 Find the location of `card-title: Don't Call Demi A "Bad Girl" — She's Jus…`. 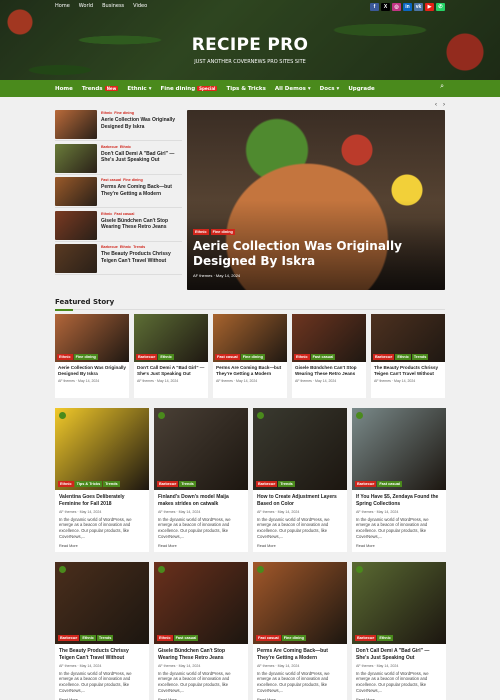

card-title: Don't Call Demi A "Bad Girl" — She's Jus… is located at coordinates (399, 655).